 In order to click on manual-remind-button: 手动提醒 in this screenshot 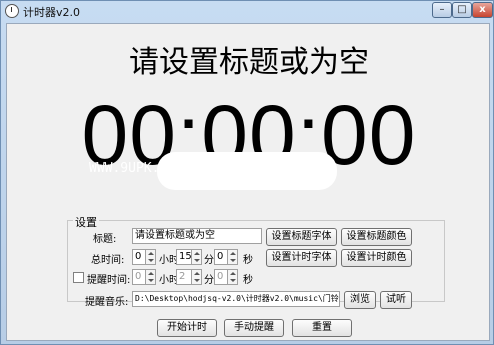, I will do `click(254, 328)`.